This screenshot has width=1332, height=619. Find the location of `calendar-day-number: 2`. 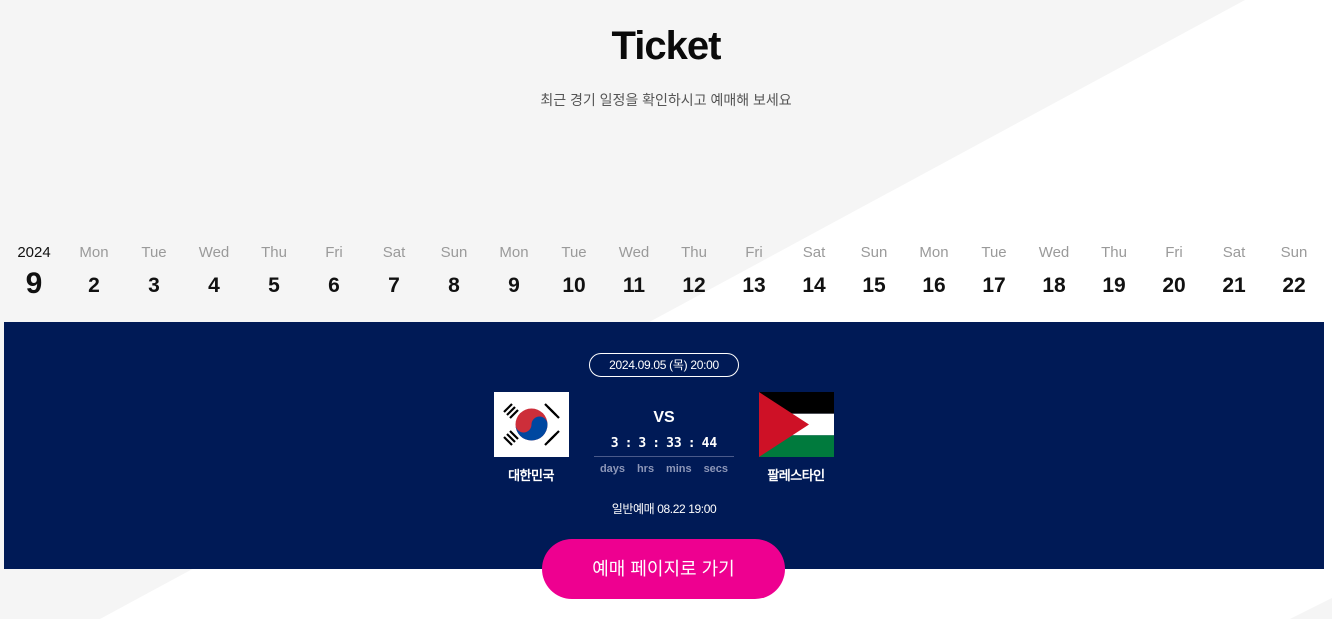

calendar-day-number: 2 is located at coordinates (94, 285).